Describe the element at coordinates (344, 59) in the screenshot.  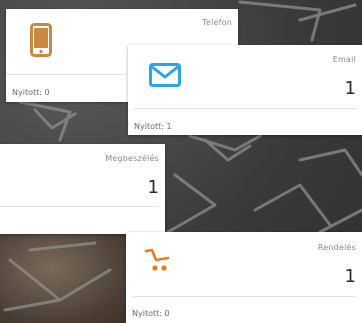
I see `card-title: Email` at that location.